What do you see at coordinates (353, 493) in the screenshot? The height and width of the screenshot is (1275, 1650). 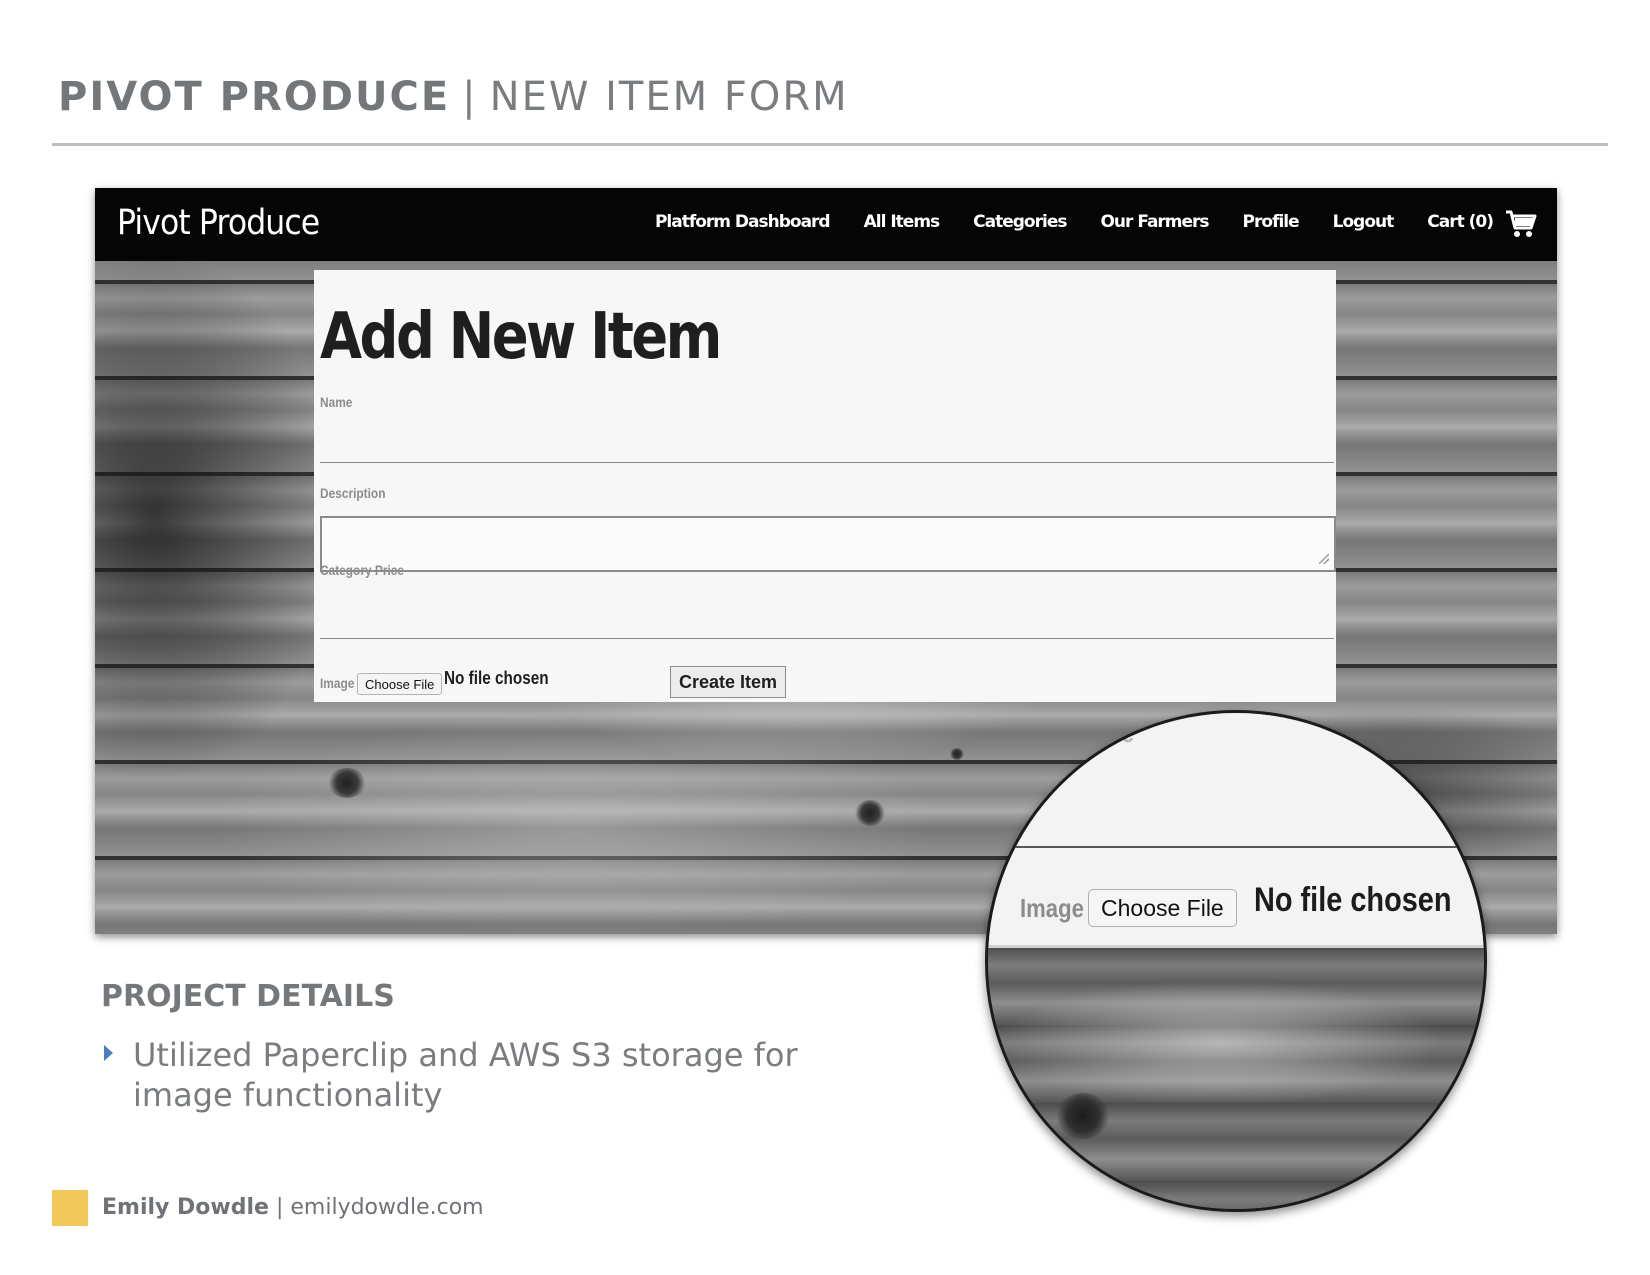 I see `description-label: Description` at bounding box center [353, 493].